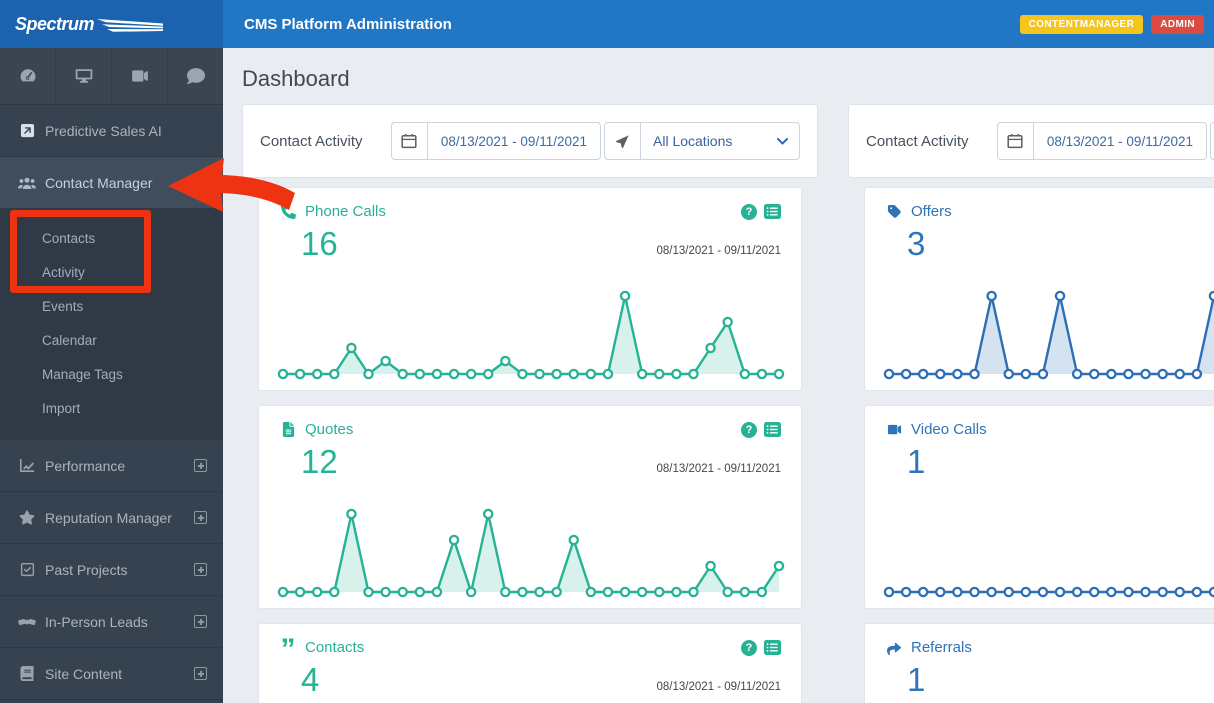 The width and height of the screenshot is (1214, 703). Describe the element at coordinates (27, 673) in the screenshot. I see `book-icon` at that location.